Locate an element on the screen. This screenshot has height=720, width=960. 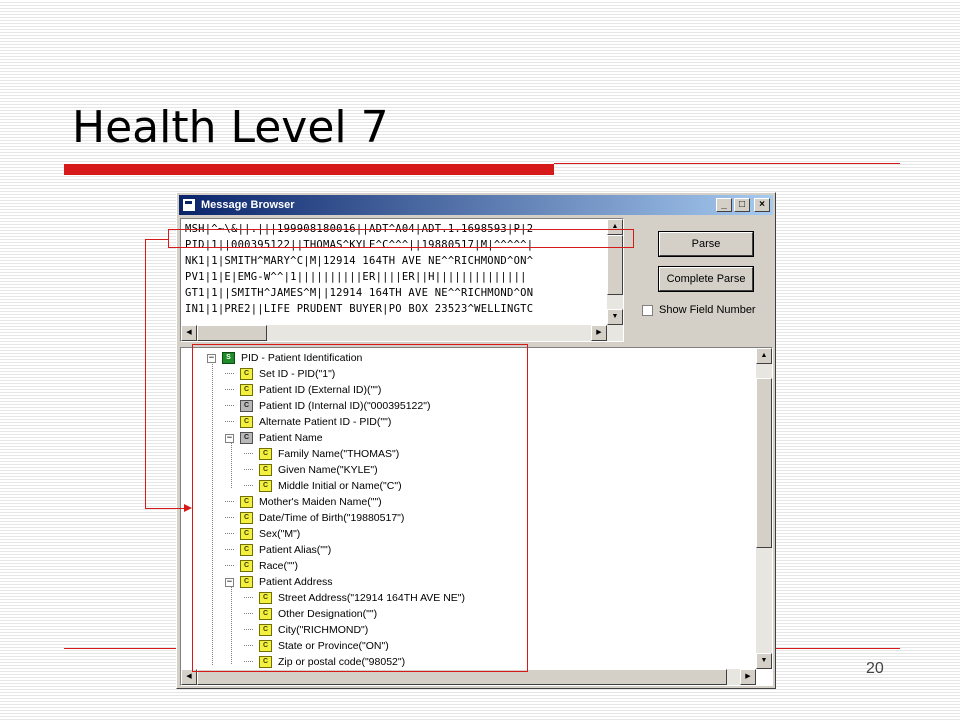
scroll-left-arrow-icon: ◀ is located at coordinates (189, 333).